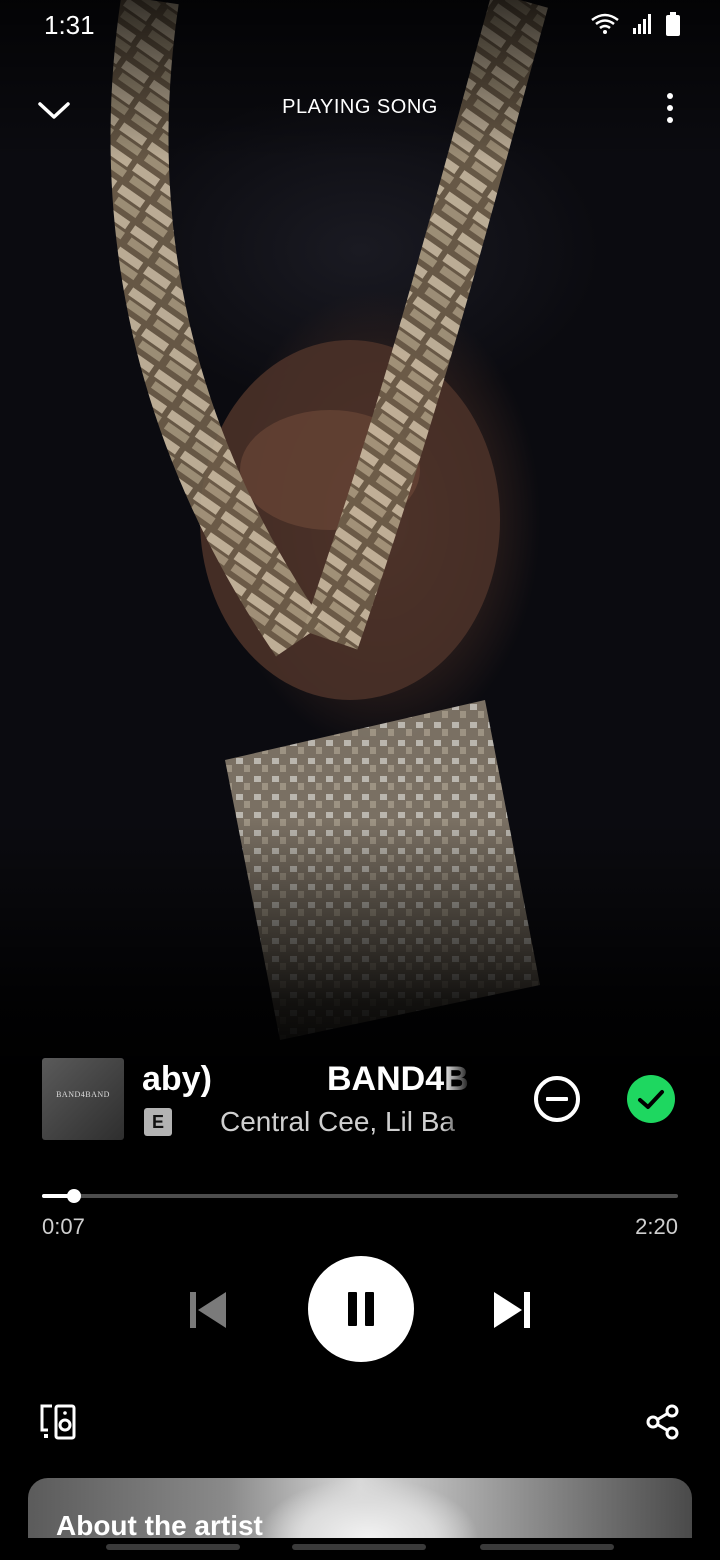  Describe the element at coordinates (74, 1196) in the screenshot. I see `seek-handle` at that location.